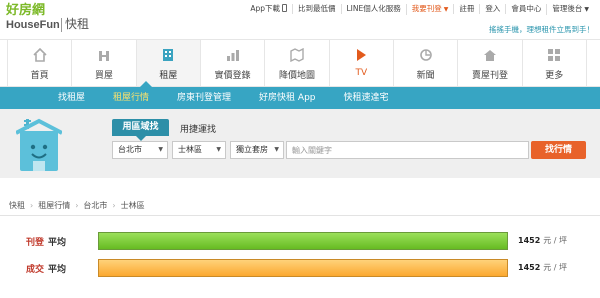 The image size is (600, 298). I want to click on subnav-item: 租屋行情, so click(131, 98).